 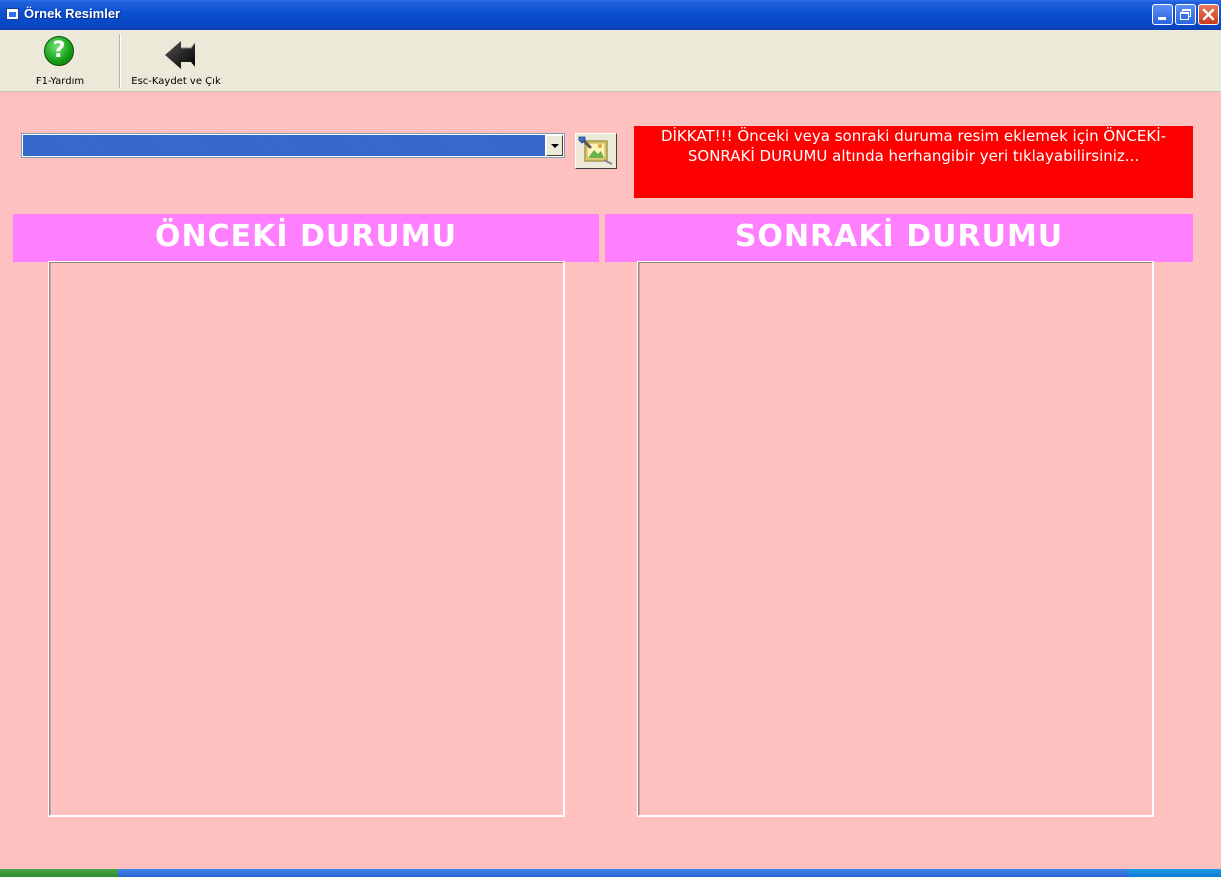 What do you see at coordinates (554, 145) in the screenshot?
I see `dropdown-arrow-button` at bounding box center [554, 145].